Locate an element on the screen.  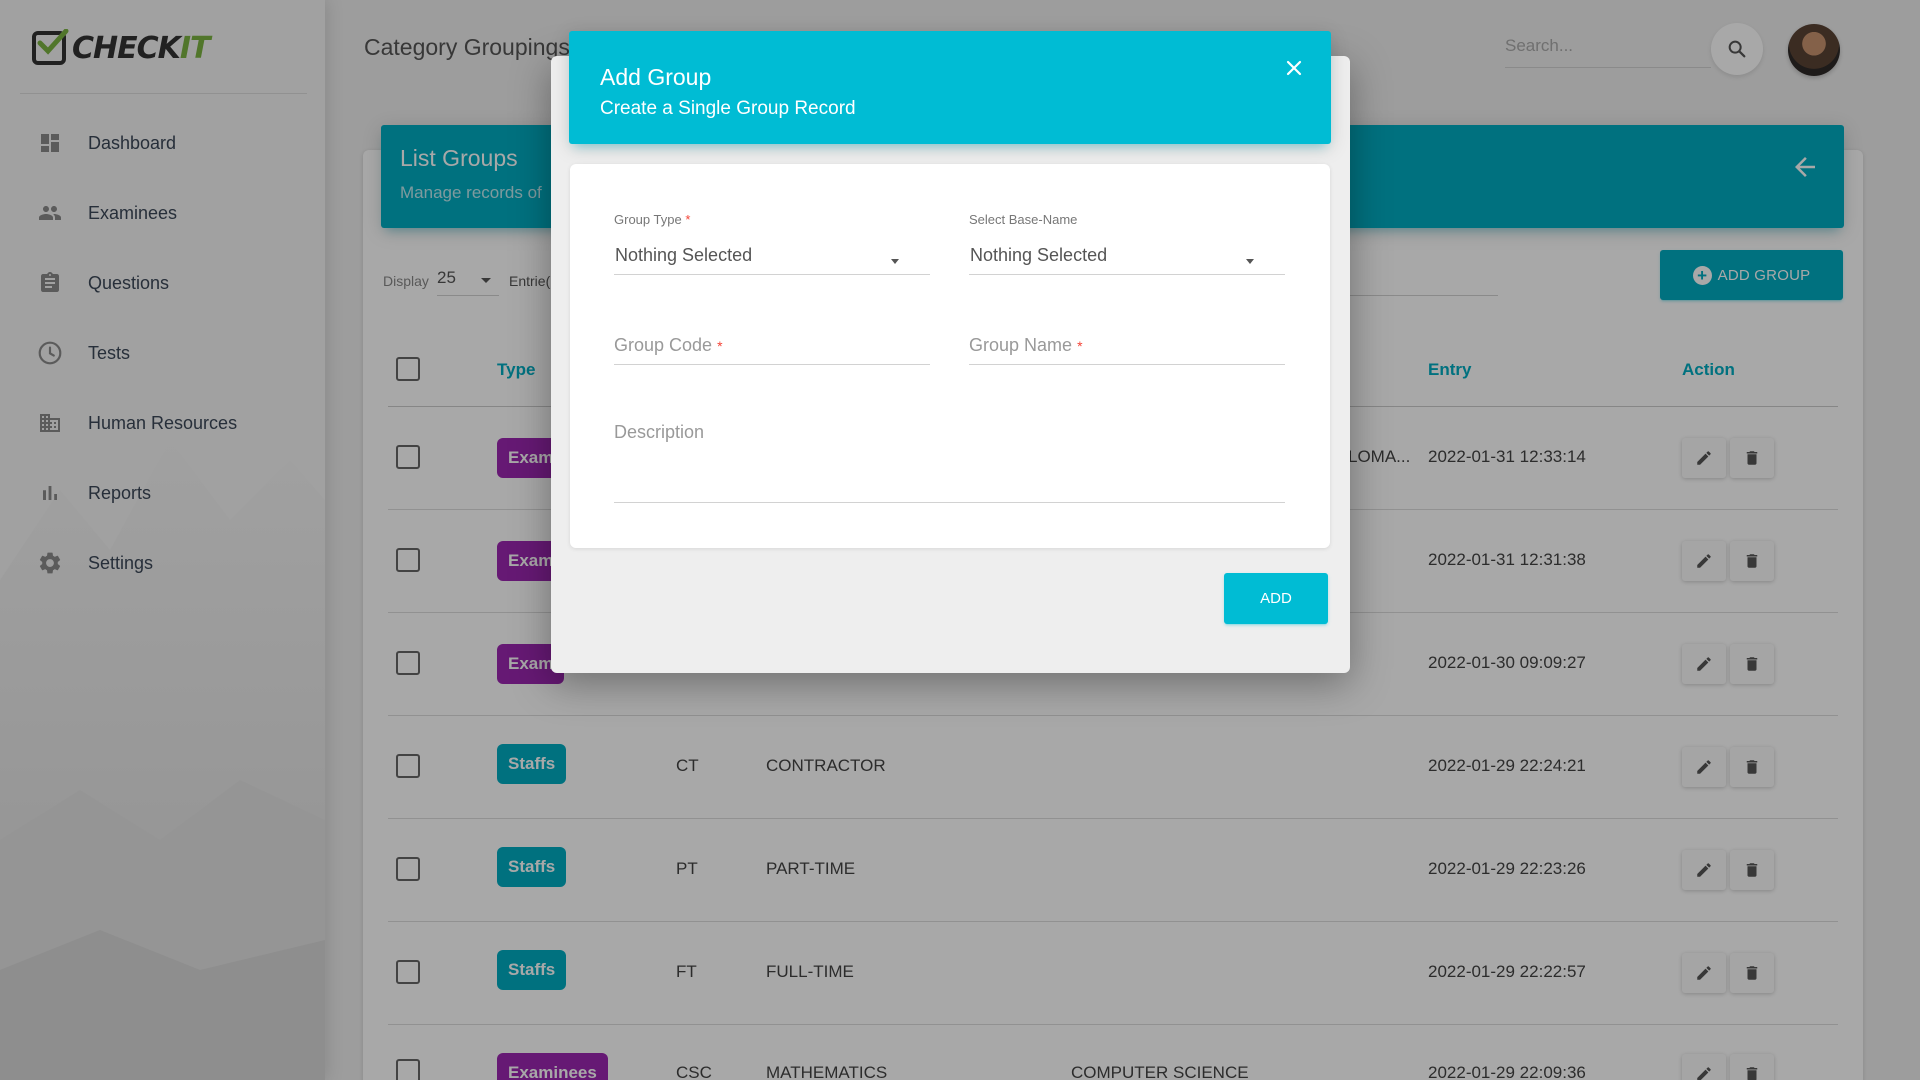
group-name-label: Group Name is located at coordinates (1021, 345).